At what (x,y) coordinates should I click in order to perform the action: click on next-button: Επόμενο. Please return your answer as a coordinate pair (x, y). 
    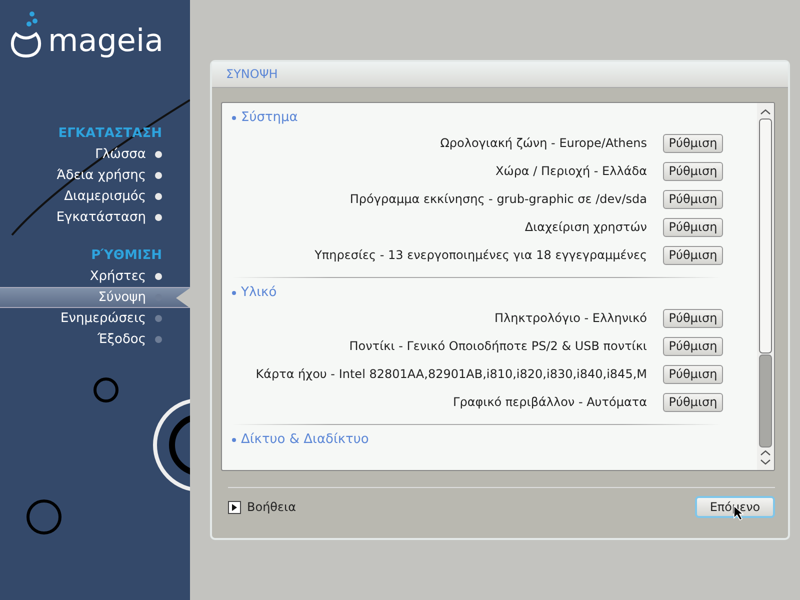
    Looking at the image, I should click on (735, 507).